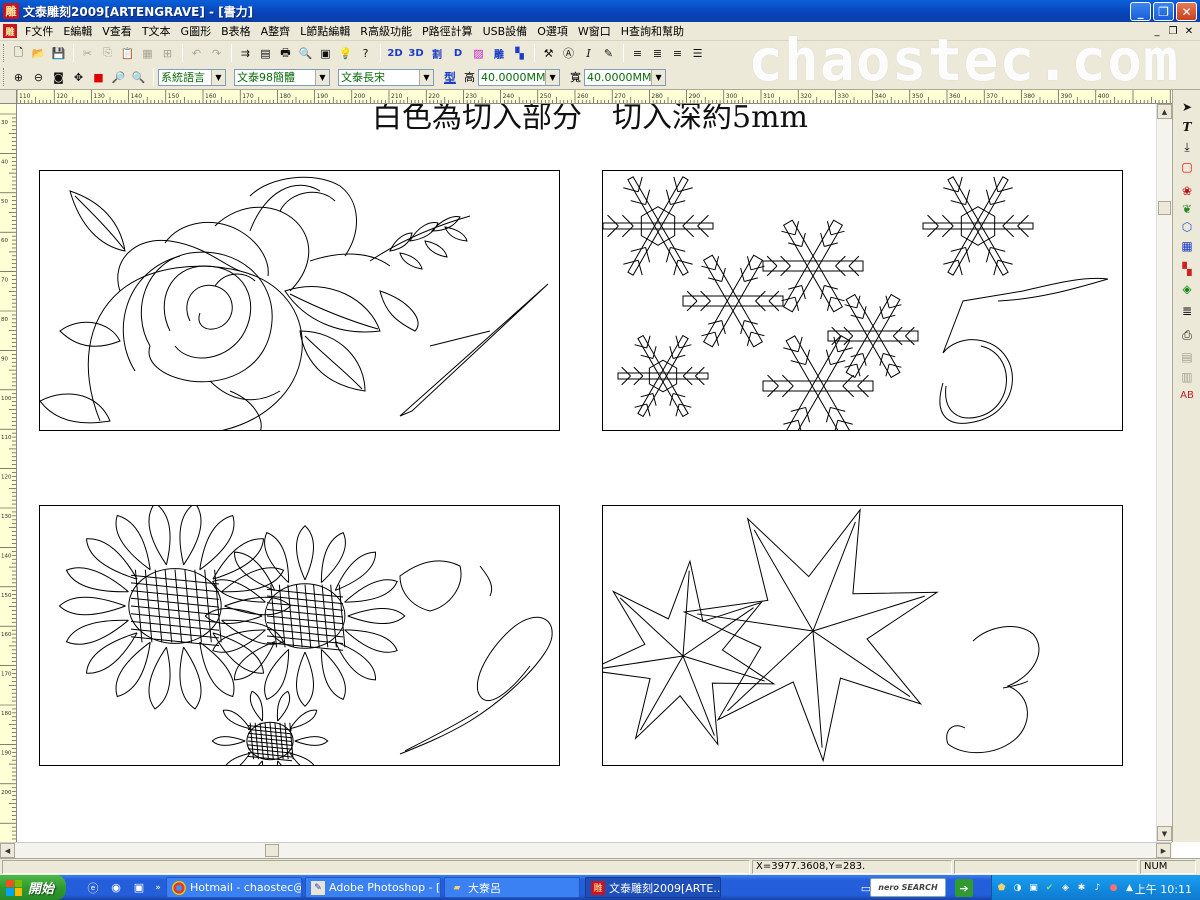 The width and height of the screenshot is (1200, 900). I want to click on justify-icon: ☰, so click(697, 53).